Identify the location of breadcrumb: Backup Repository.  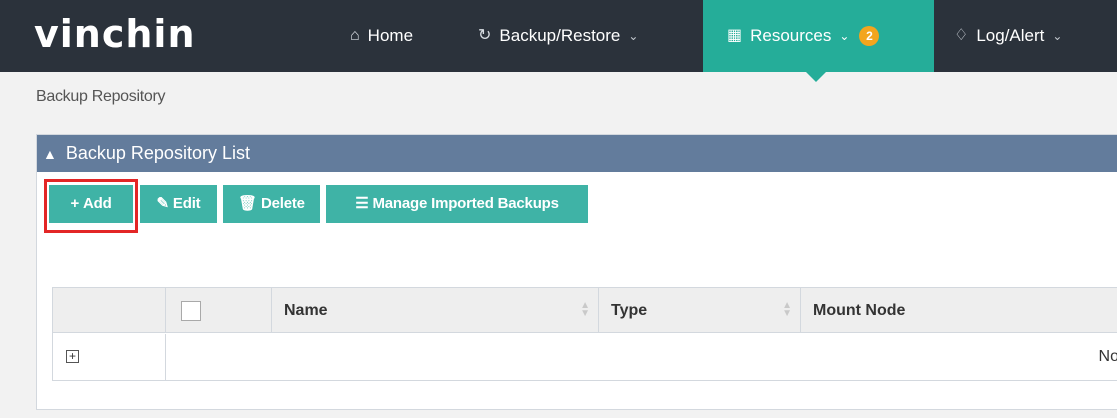
(101, 96).